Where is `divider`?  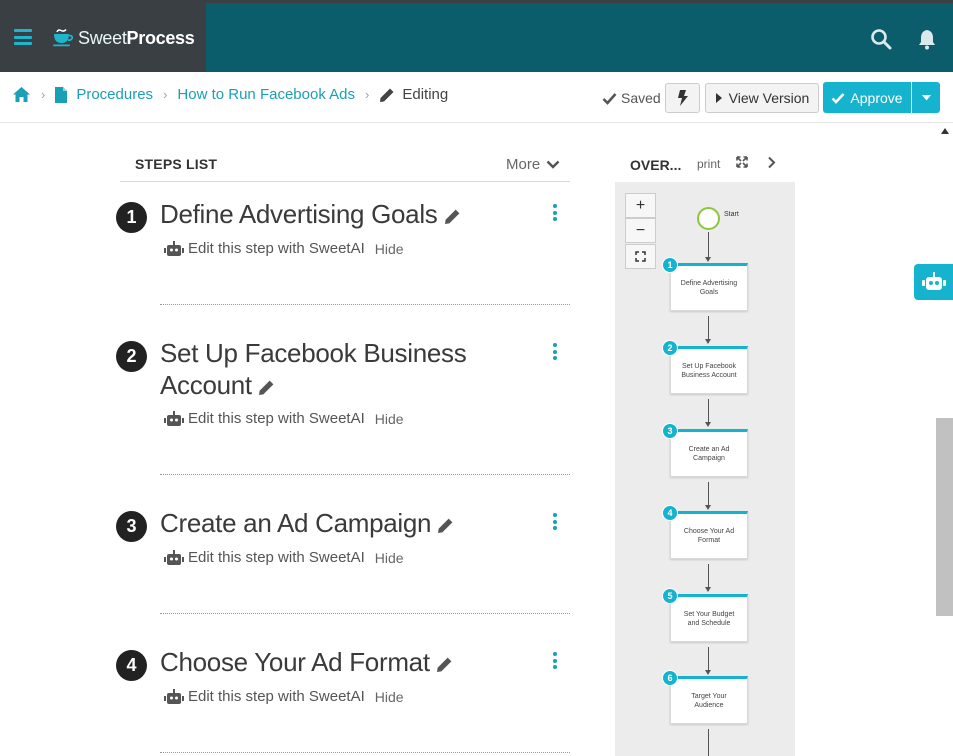
divider is located at coordinates (345, 181).